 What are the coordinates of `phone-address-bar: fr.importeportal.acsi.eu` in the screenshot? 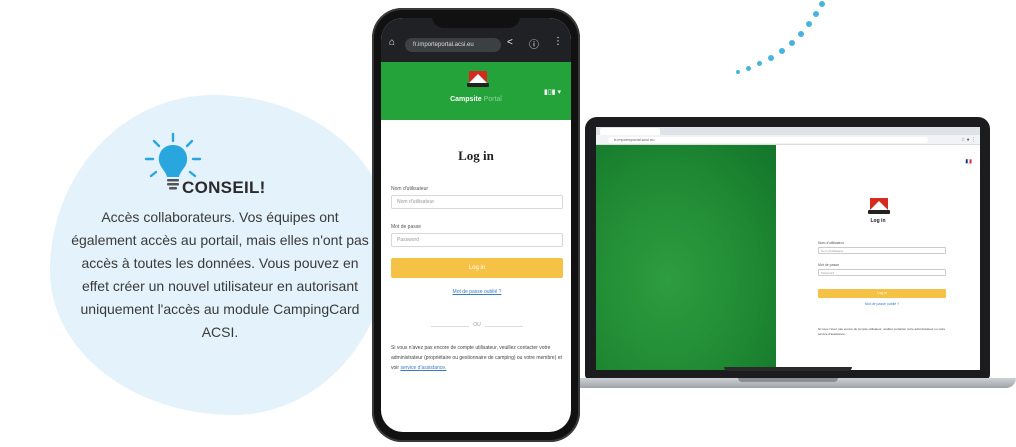 It's located at (453, 45).